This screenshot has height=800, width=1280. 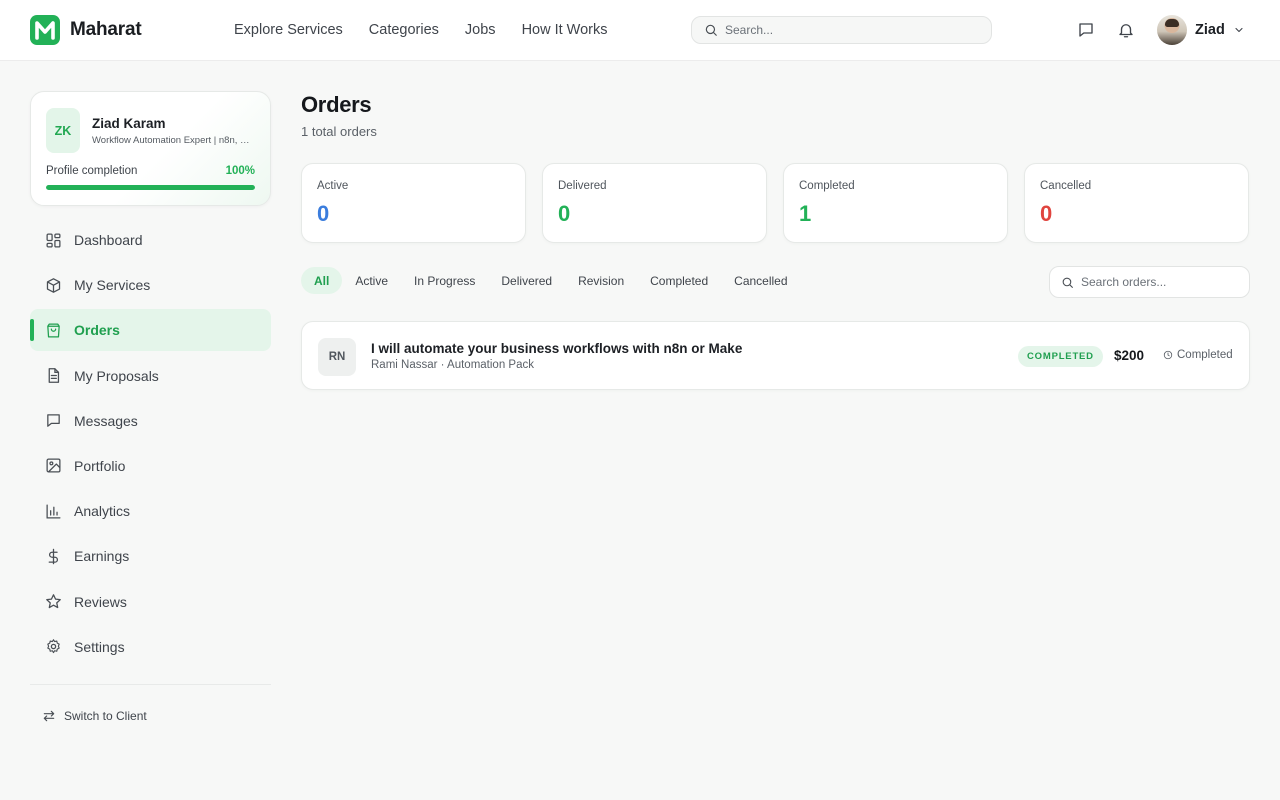 I want to click on notifications-button, so click(x=1126, y=30).